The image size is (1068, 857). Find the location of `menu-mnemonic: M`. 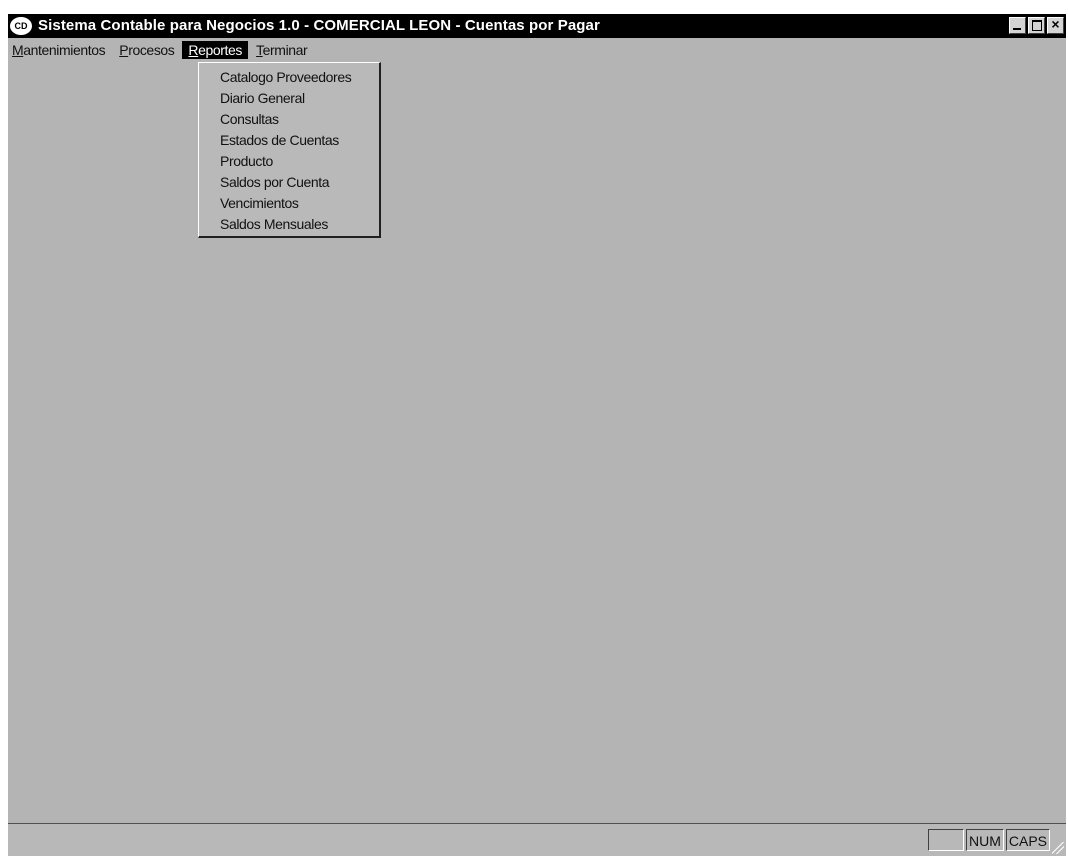

menu-mnemonic: M is located at coordinates (18, 50).